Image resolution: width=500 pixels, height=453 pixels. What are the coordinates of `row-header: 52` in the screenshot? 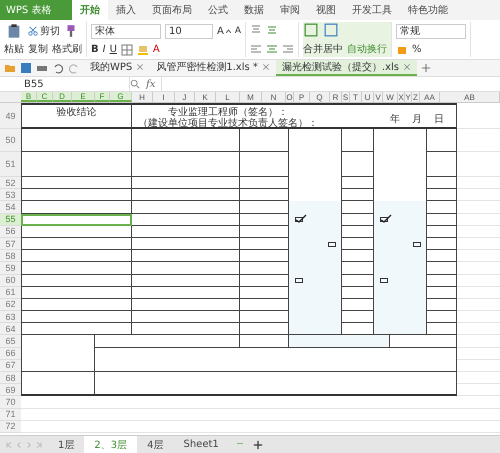 It's located at (10, 183).